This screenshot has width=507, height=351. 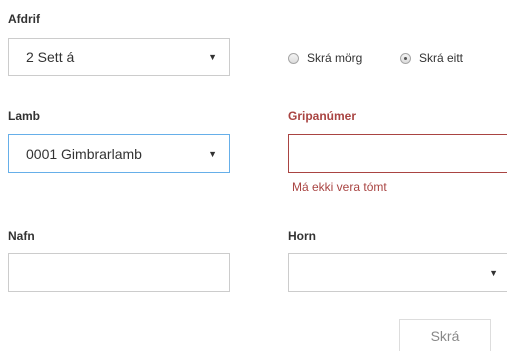 I want to click on nafn-label: Nafn, so click(x=21, y=236).